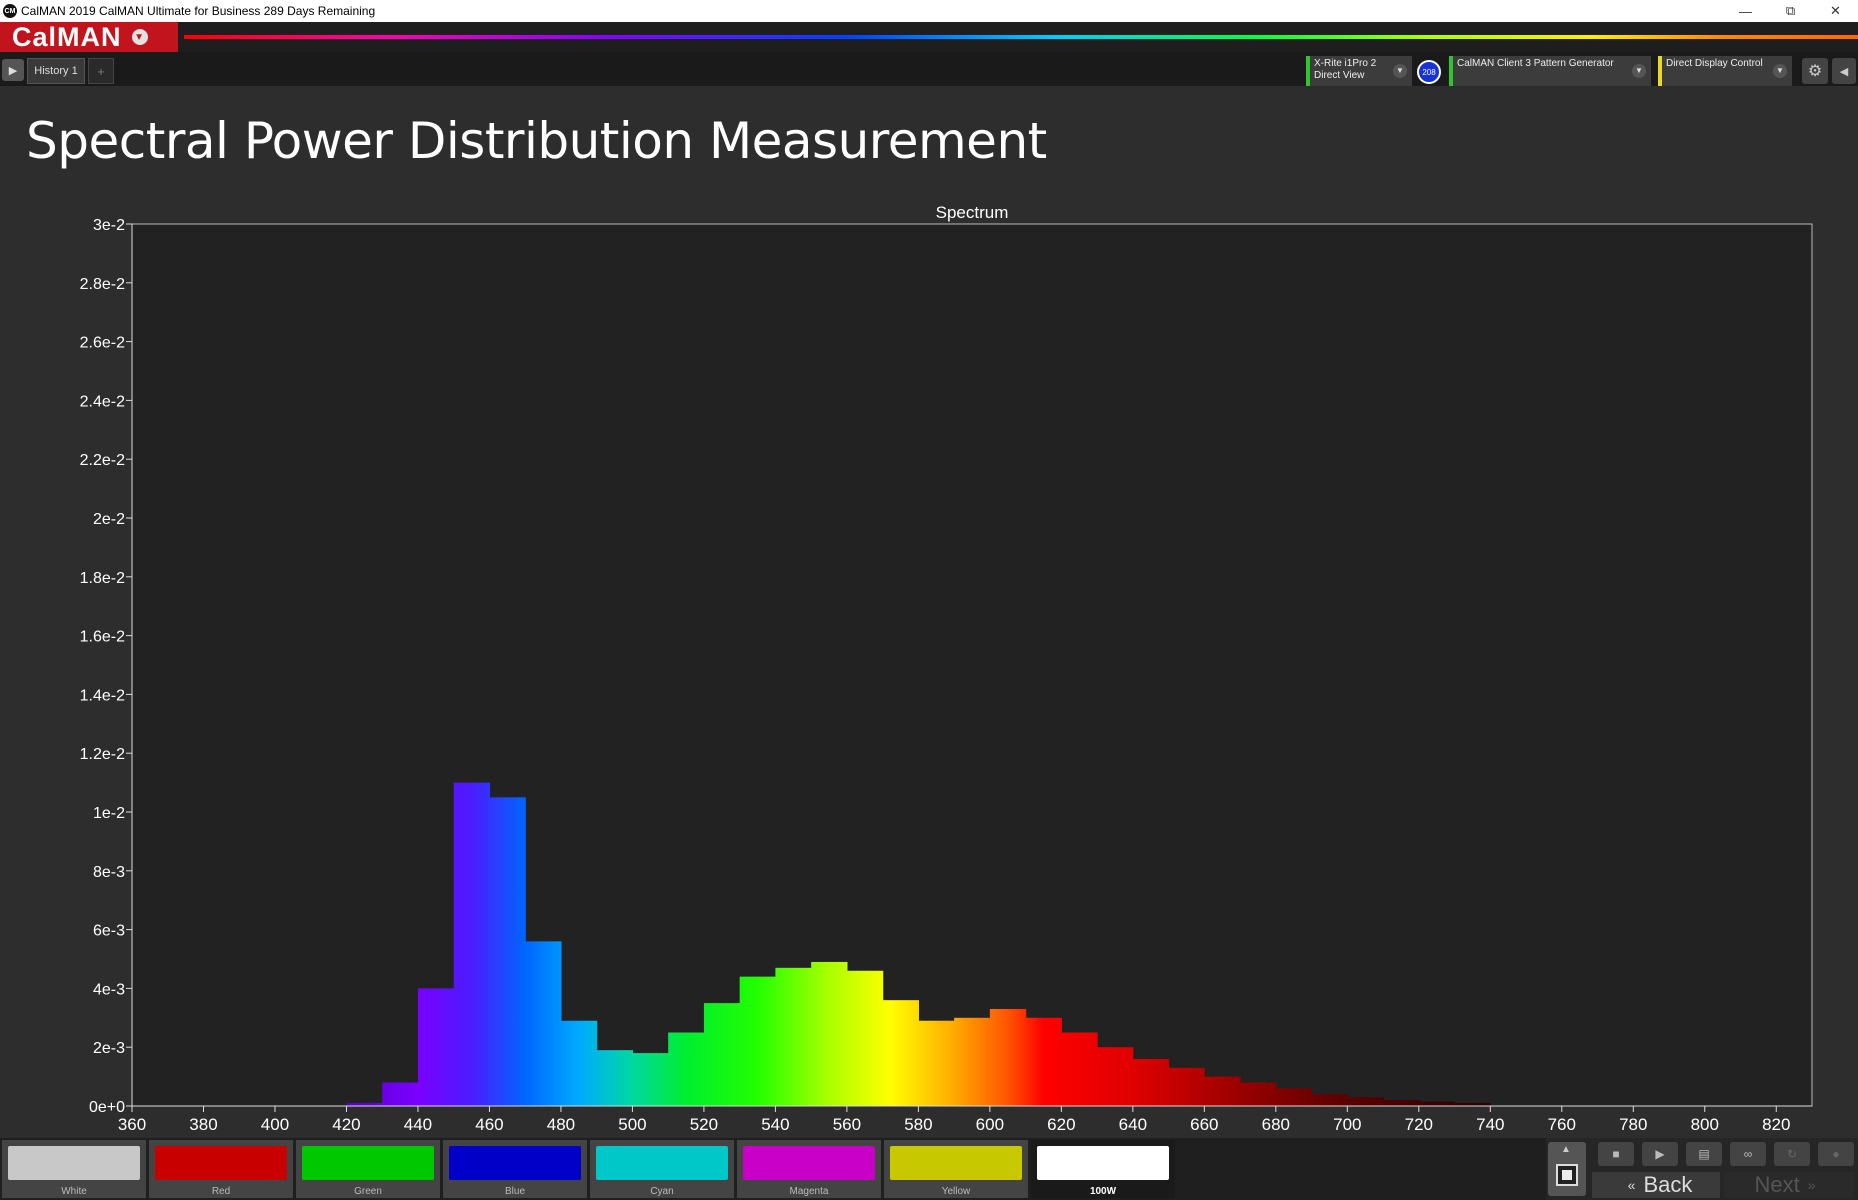 The height and width of the screenshot is (1200, 1858). What do you see at coordinates (809, 1169) in the screenshot?
I see `swatch-magenta: Magenta` at bounding box center [809, 1169].